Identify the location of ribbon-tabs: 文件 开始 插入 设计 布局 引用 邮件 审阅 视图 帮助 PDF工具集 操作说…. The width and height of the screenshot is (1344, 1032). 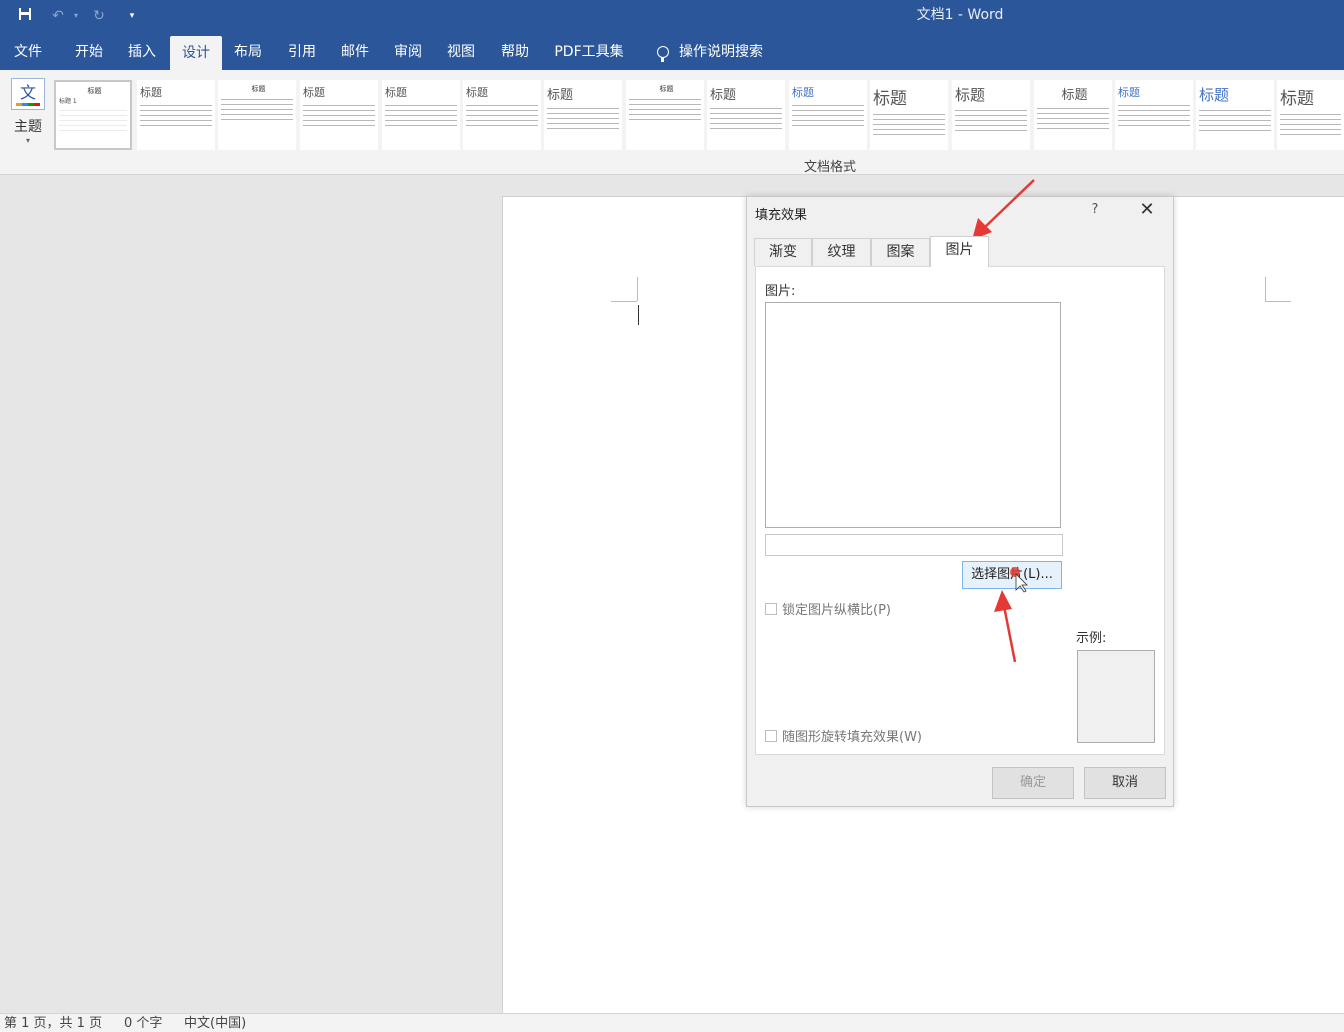
(672, 51).